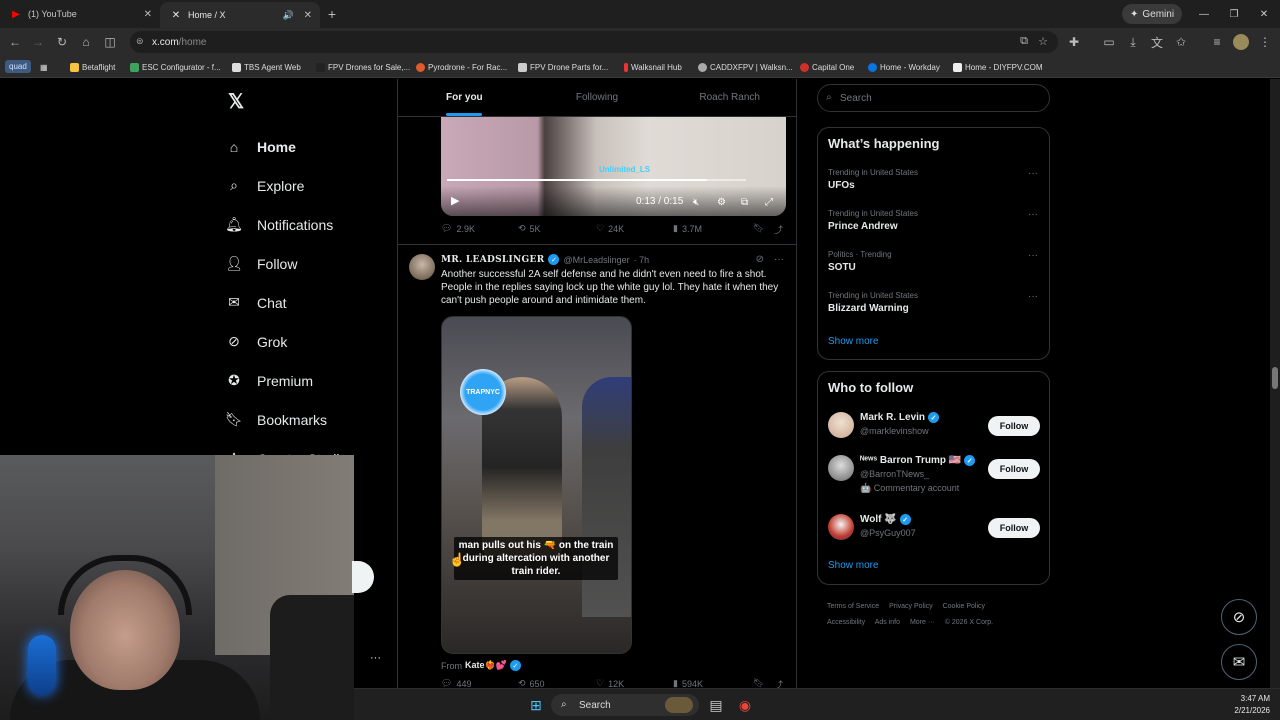 The height and width of the screenshot is (720, 1280). I want to click on speaker-icon: 🔊, so click(288, 15).